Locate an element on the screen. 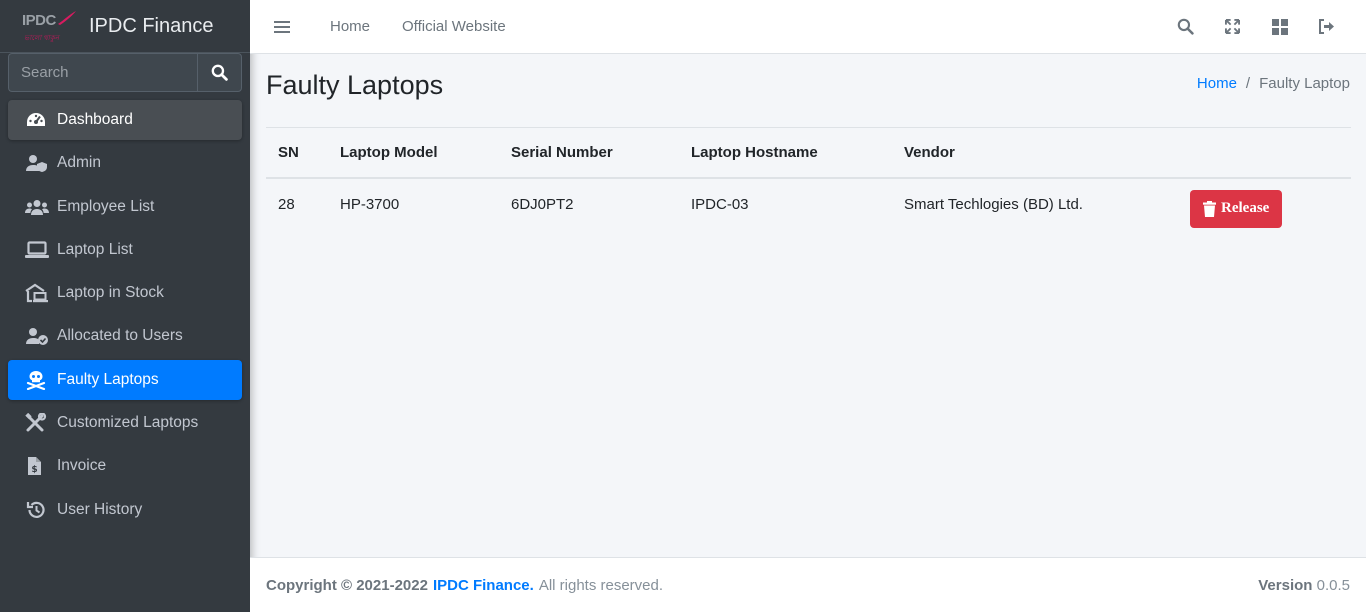  nav-link-home: Home is located at coordinates (350, 26).